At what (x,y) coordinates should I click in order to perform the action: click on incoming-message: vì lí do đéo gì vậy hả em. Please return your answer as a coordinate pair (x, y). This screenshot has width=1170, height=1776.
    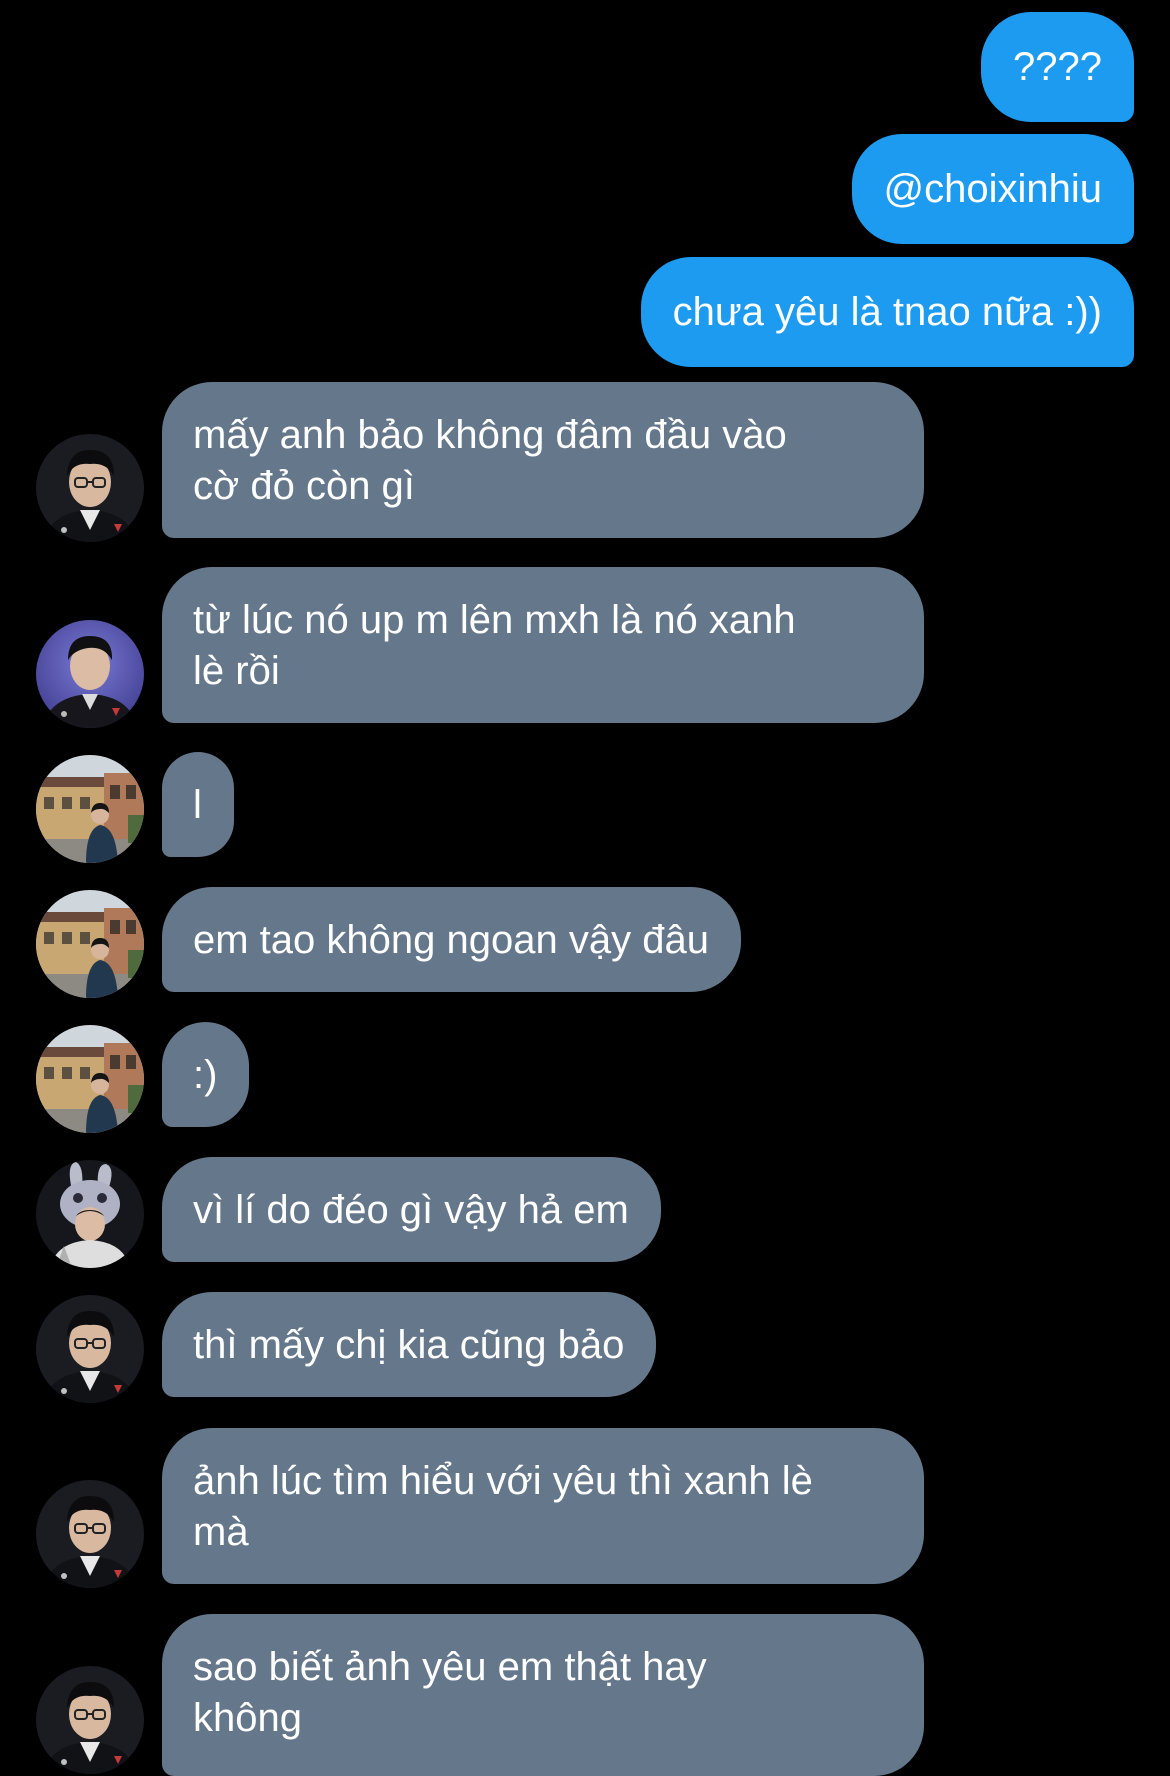
    Looking at the image, I should click on (411, 1209).